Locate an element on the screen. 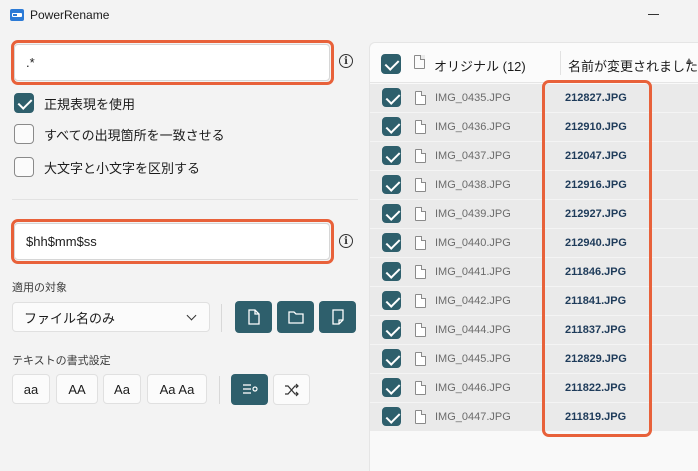 The image size is (698, 471). list-empty-area is located at coordinates (534, 451).